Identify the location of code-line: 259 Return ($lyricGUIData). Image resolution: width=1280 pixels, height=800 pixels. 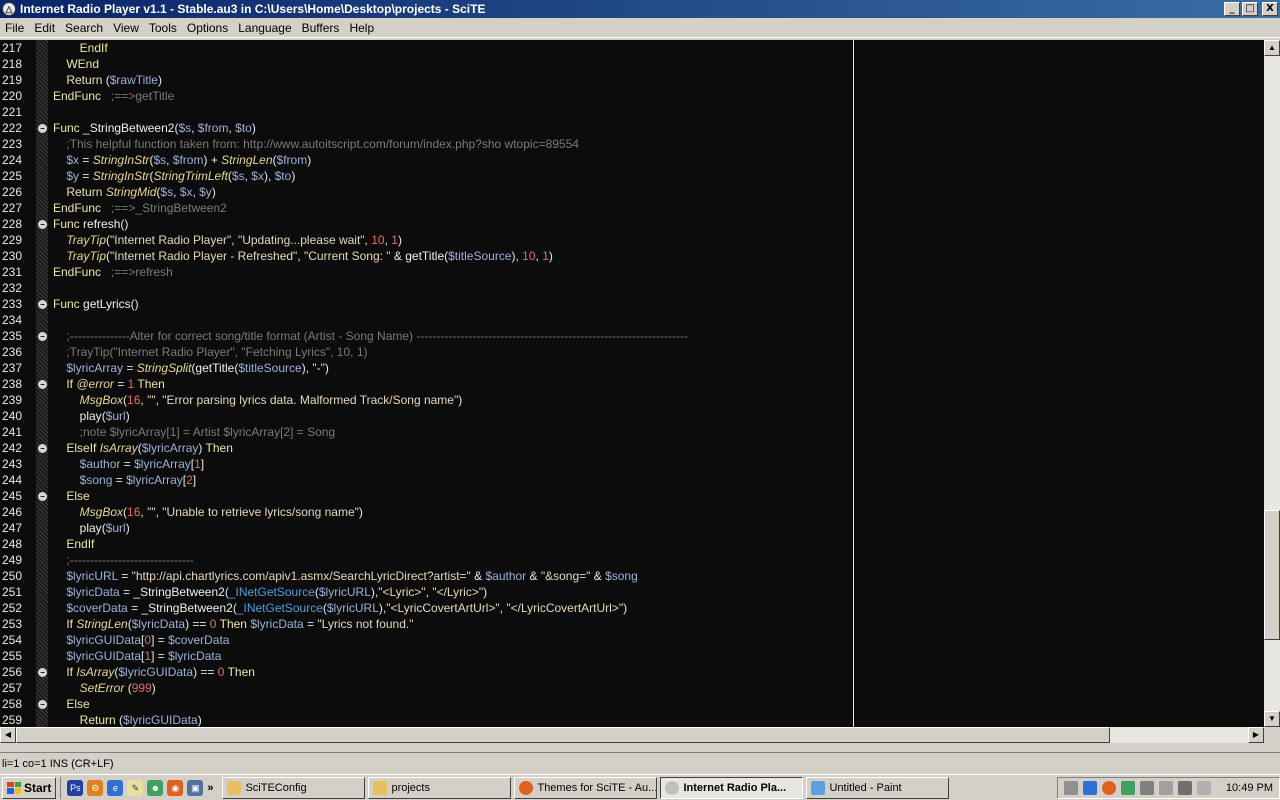
(632, 719).